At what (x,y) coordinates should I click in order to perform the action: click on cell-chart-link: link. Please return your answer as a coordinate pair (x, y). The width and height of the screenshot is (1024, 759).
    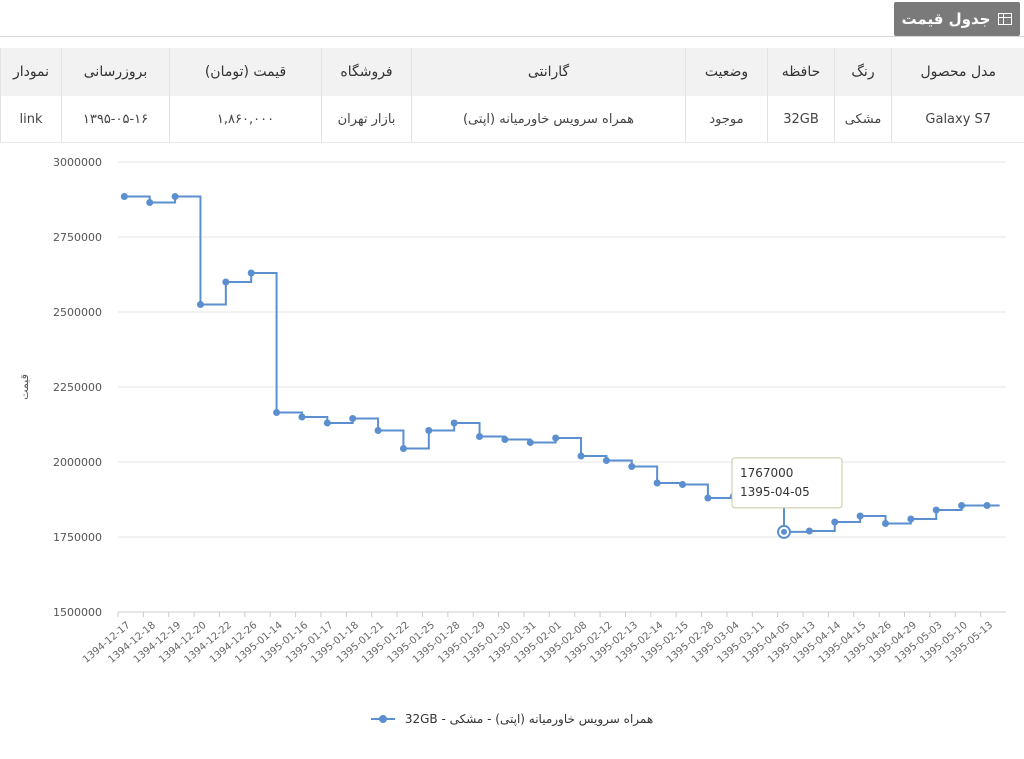
    Looking at the image, I should click on (31, 119).